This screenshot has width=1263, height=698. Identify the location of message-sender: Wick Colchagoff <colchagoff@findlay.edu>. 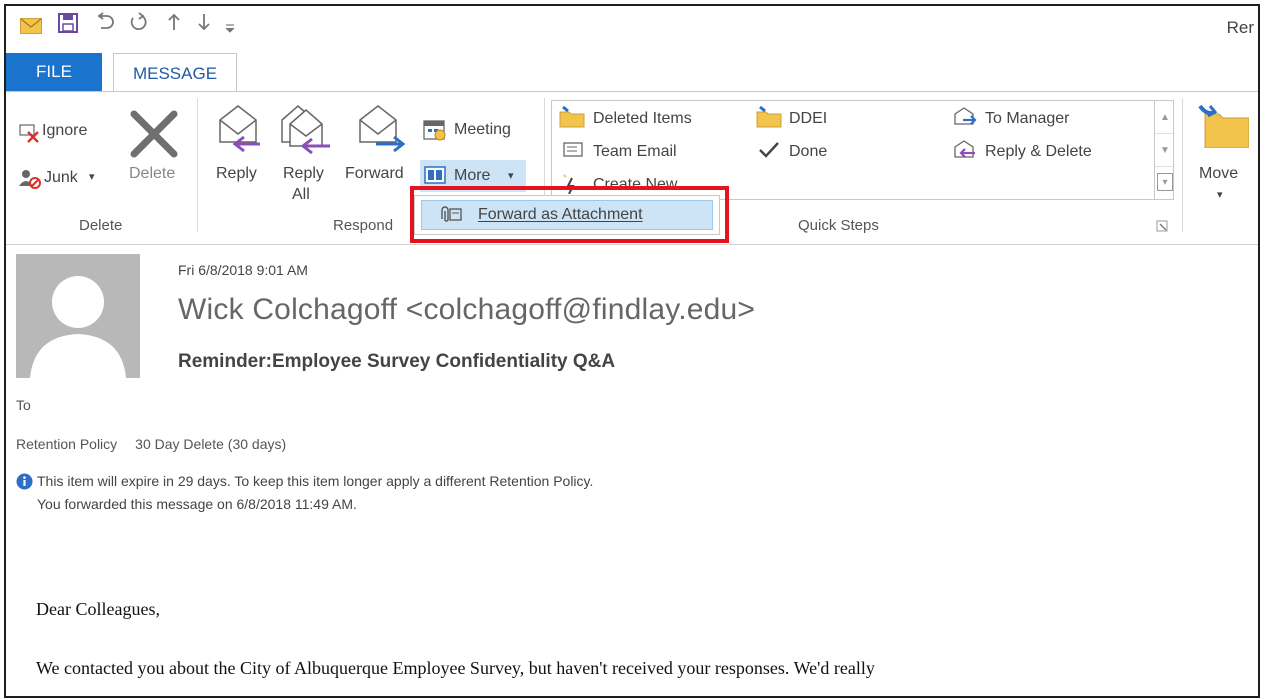
(466, 310).